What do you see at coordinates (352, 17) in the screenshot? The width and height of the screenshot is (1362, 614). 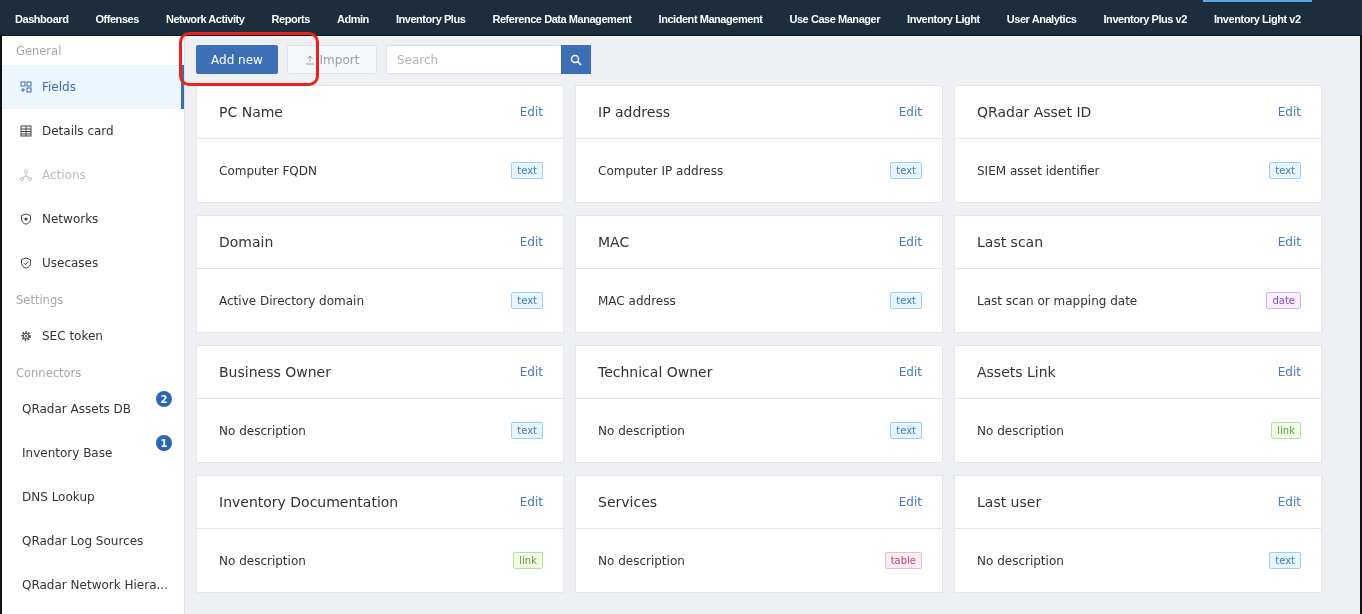 I see `nav-tab: Admin` at bounding box center [352, 17].